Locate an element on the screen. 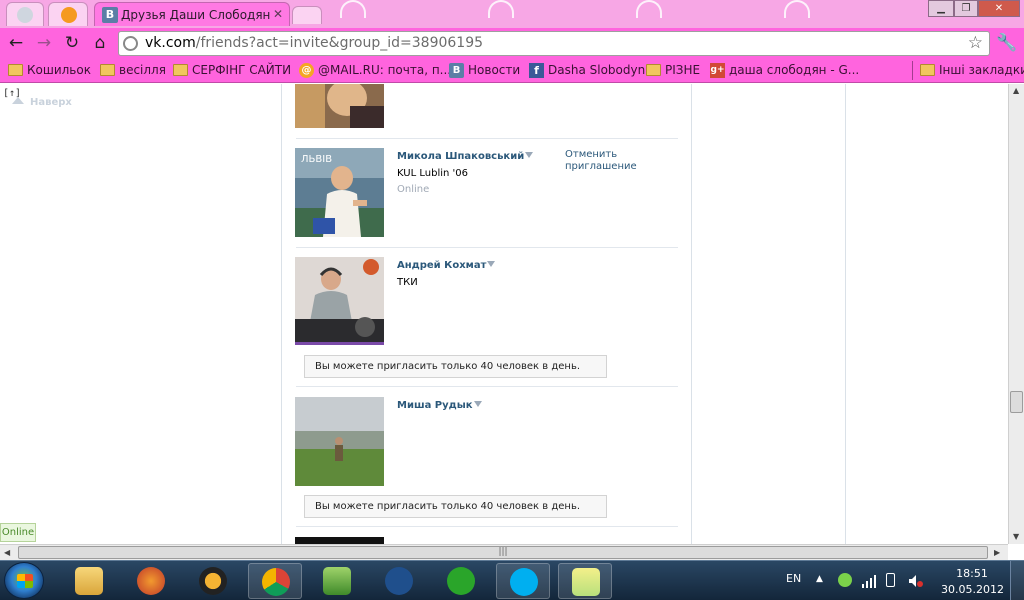 This screenshot has height=600, width=1024. forward-arrow-icon: → is located at coordinates (44, 43).